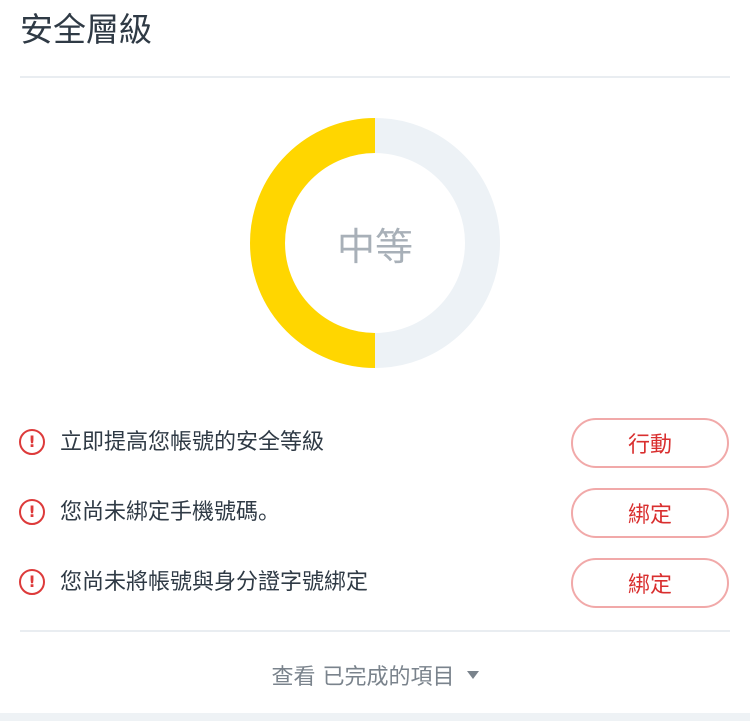  Describe the element at coordinates (375, 584) in the screenshot. I see `task-item-bind-id: ! 您尚未將帳號與身分證字號綁定 綁定` at that location.